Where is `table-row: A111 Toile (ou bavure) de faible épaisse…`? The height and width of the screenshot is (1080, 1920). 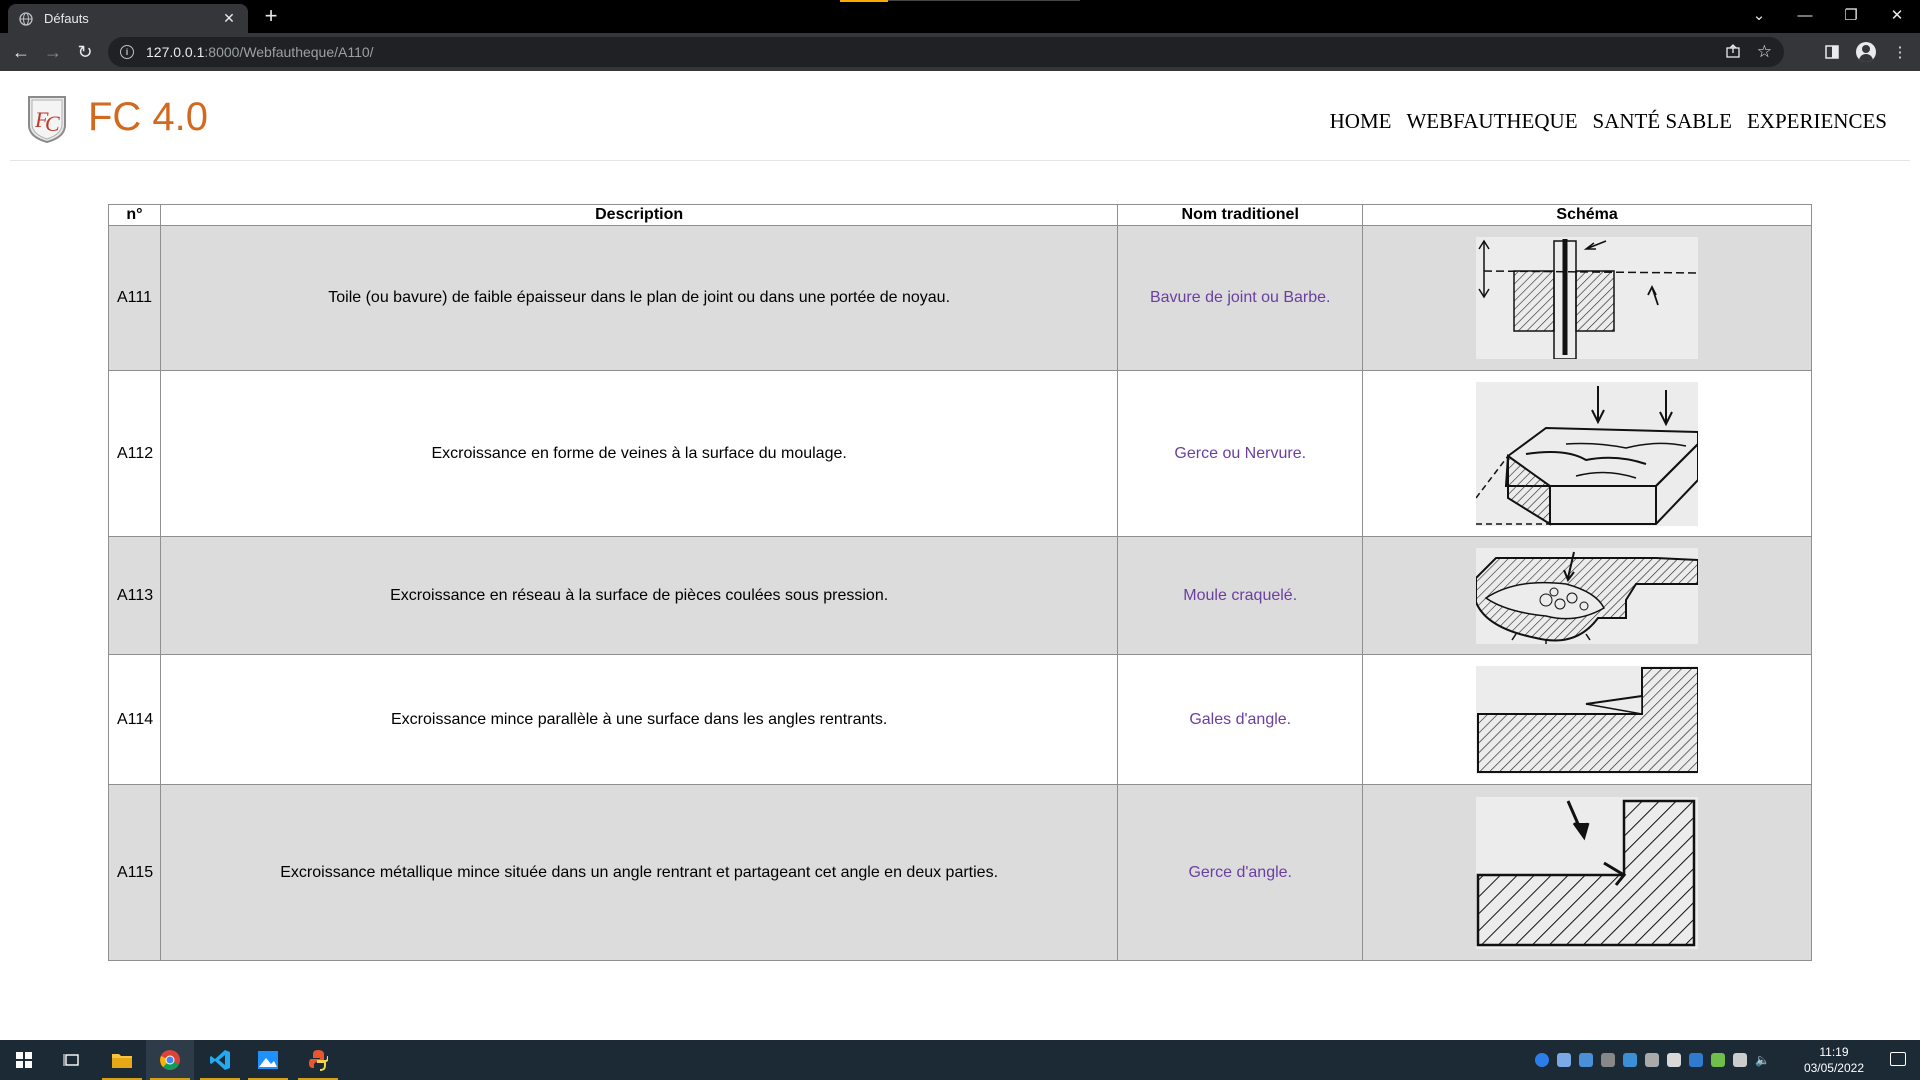
table-row: A111 Toile (ou bavure) de faible épaisse… is located at coordinates (960, 298).